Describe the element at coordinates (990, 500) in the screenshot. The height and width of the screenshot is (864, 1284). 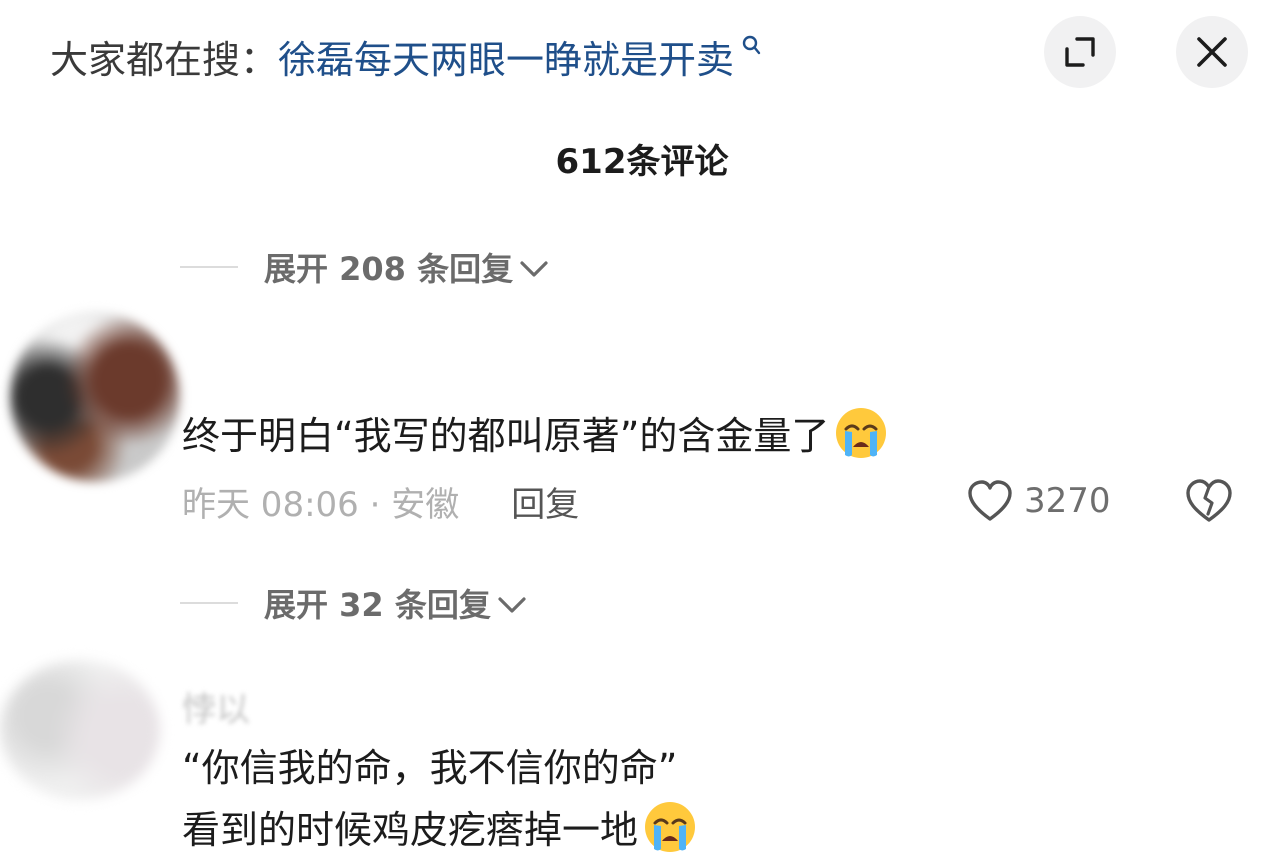
I see `heart-icon` at that location.